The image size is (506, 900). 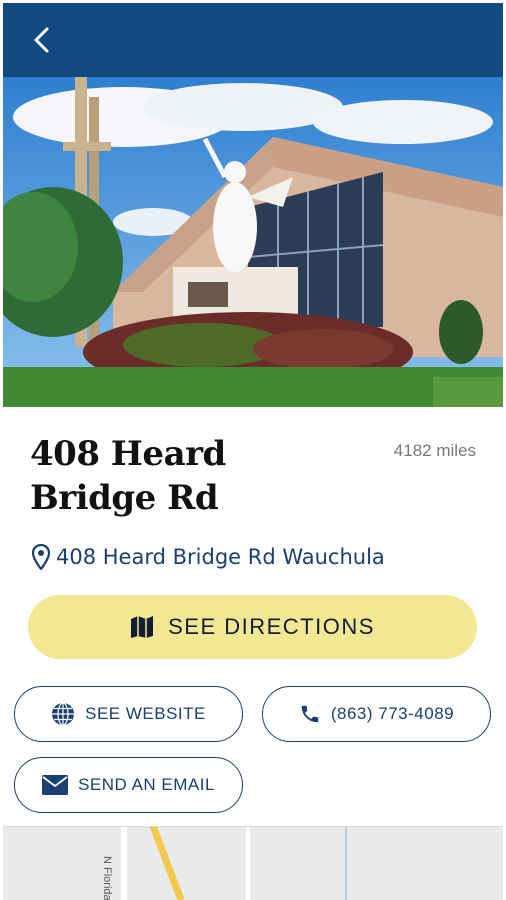 I want to click on envelope-icon, so click(x=55, y=785).